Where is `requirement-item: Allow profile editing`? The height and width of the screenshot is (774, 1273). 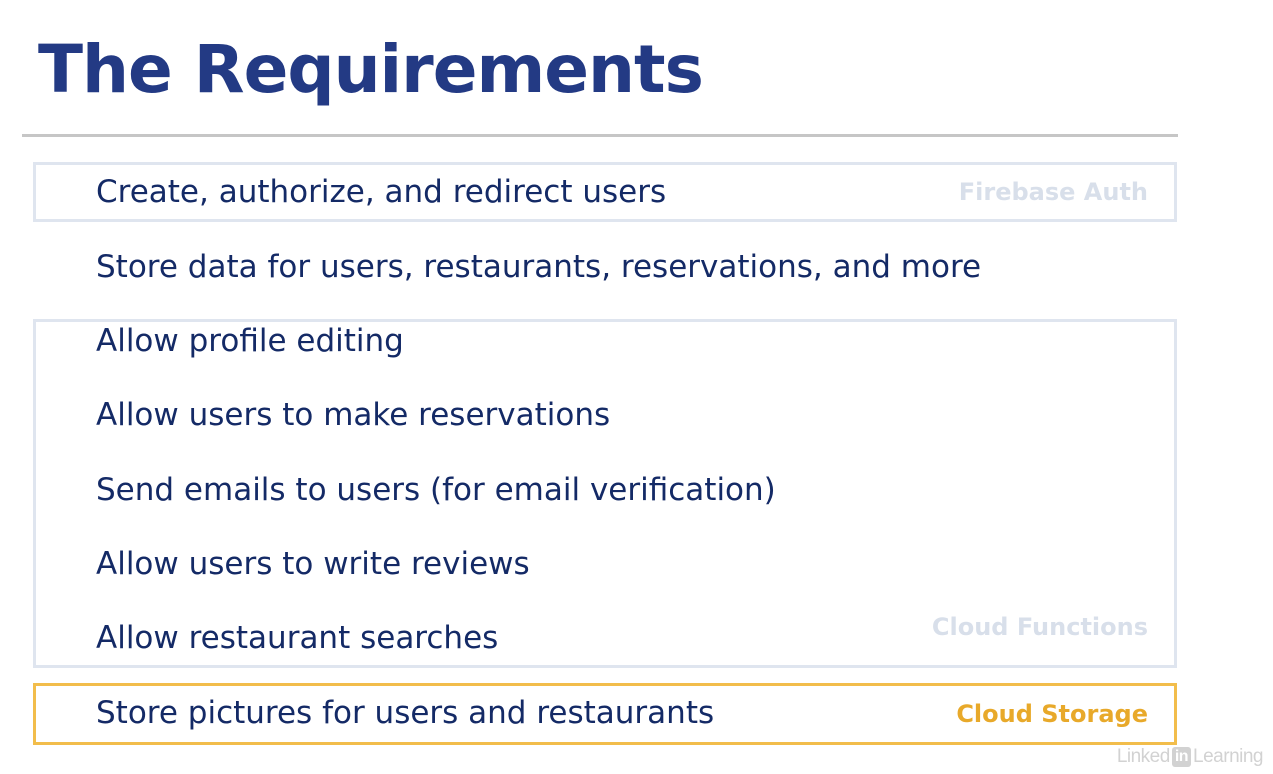
requirement-item: Allow profile editing is located at coordinates (250, 341).